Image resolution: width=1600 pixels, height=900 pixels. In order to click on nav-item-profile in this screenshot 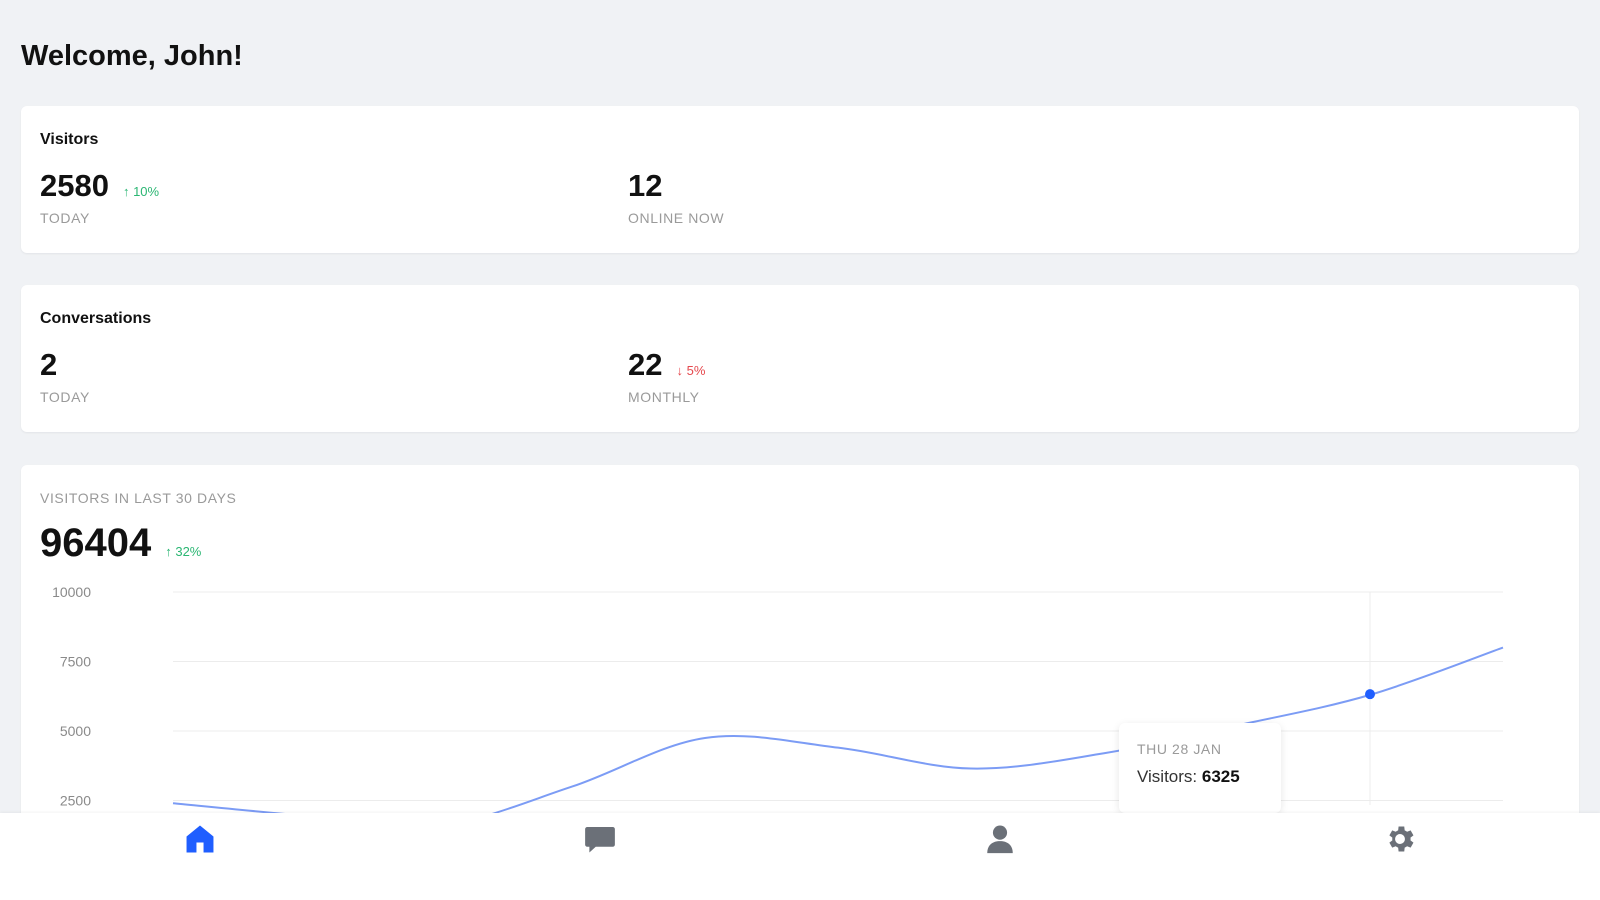, I will do `click(1000, 838)`.